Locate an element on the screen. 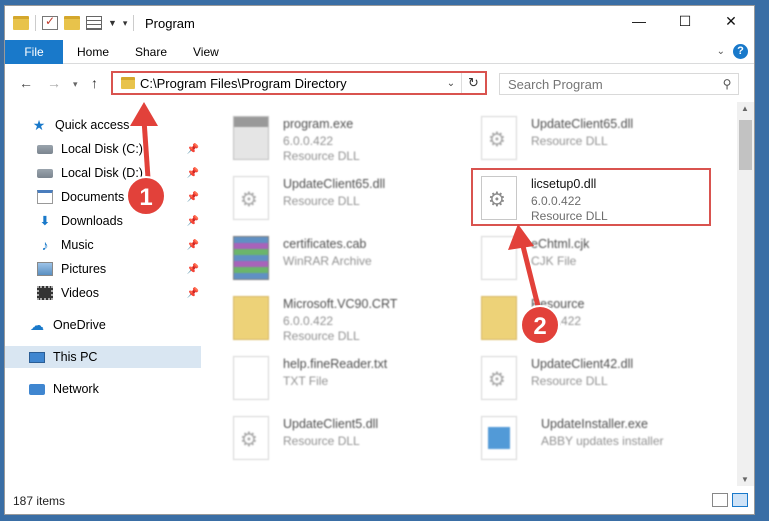  tab-home: Home is located at coordinates (93, 52).